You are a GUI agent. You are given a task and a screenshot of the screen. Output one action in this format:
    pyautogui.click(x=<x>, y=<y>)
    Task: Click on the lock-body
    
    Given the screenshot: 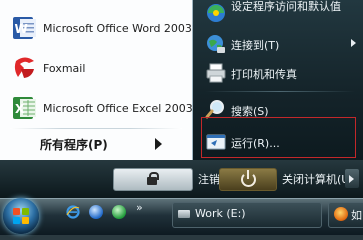 What is the action you would take?
    pyautogui.click(x=152, y=181)
    